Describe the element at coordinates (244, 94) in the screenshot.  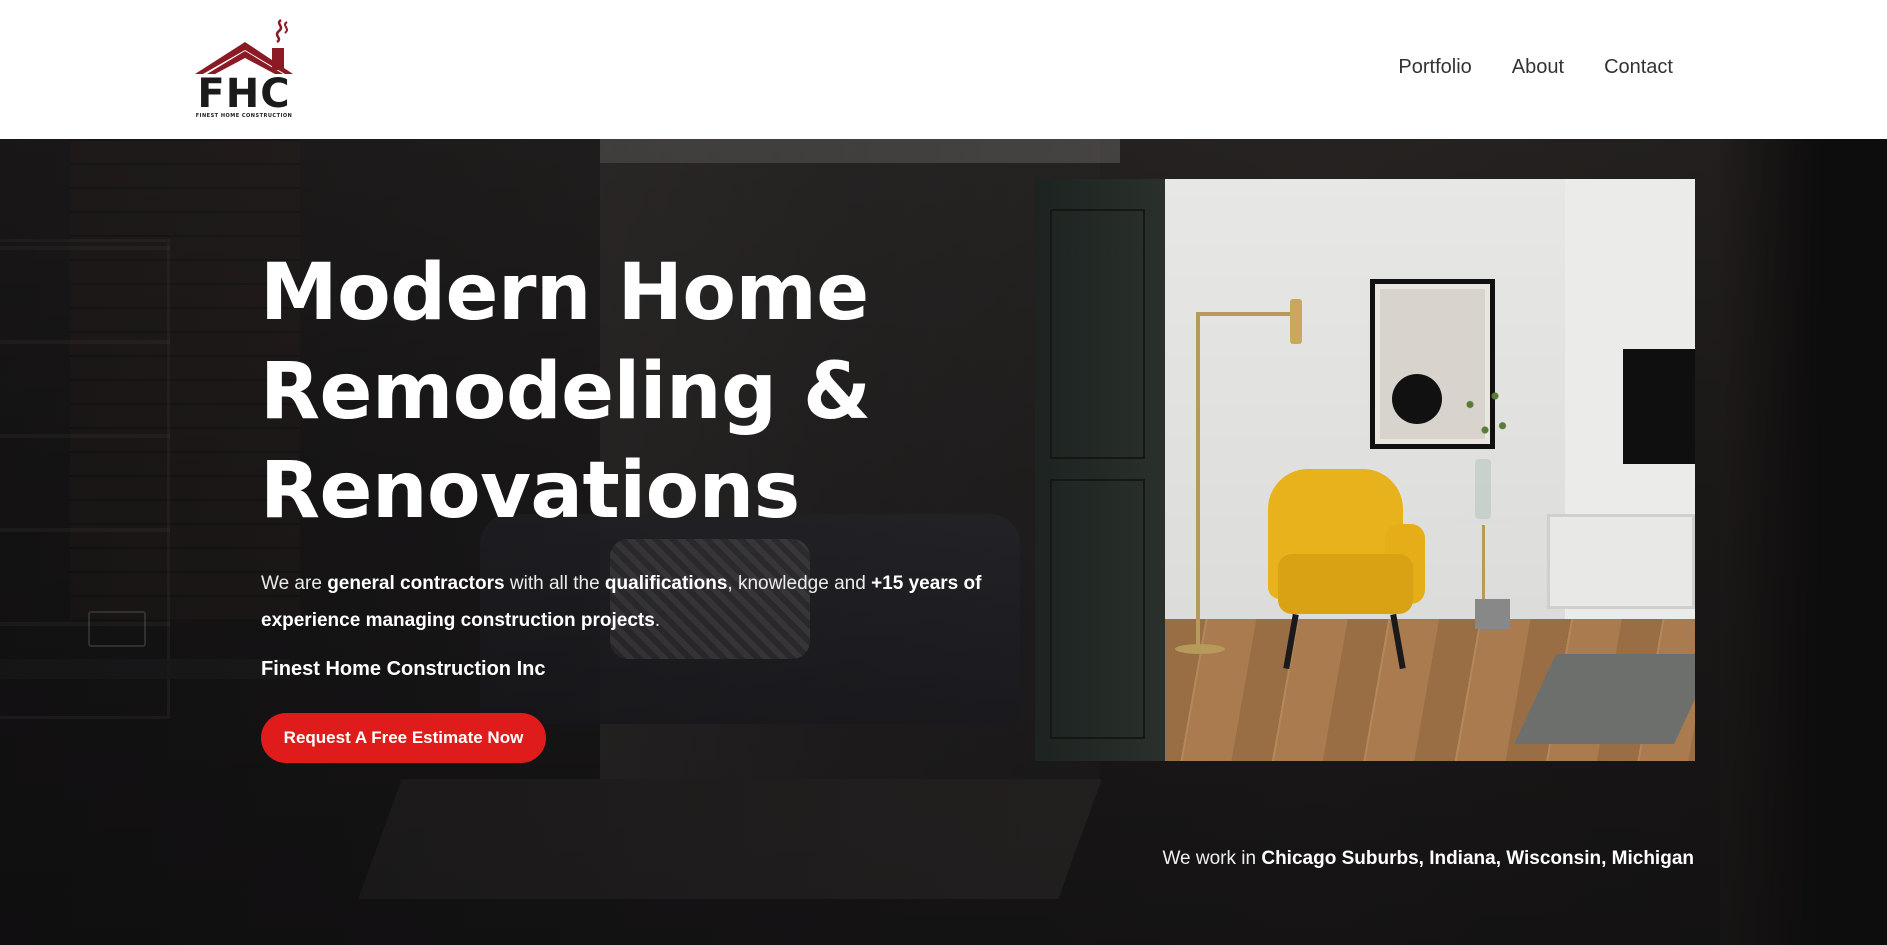
I see `logo-text: FHC` at that location.